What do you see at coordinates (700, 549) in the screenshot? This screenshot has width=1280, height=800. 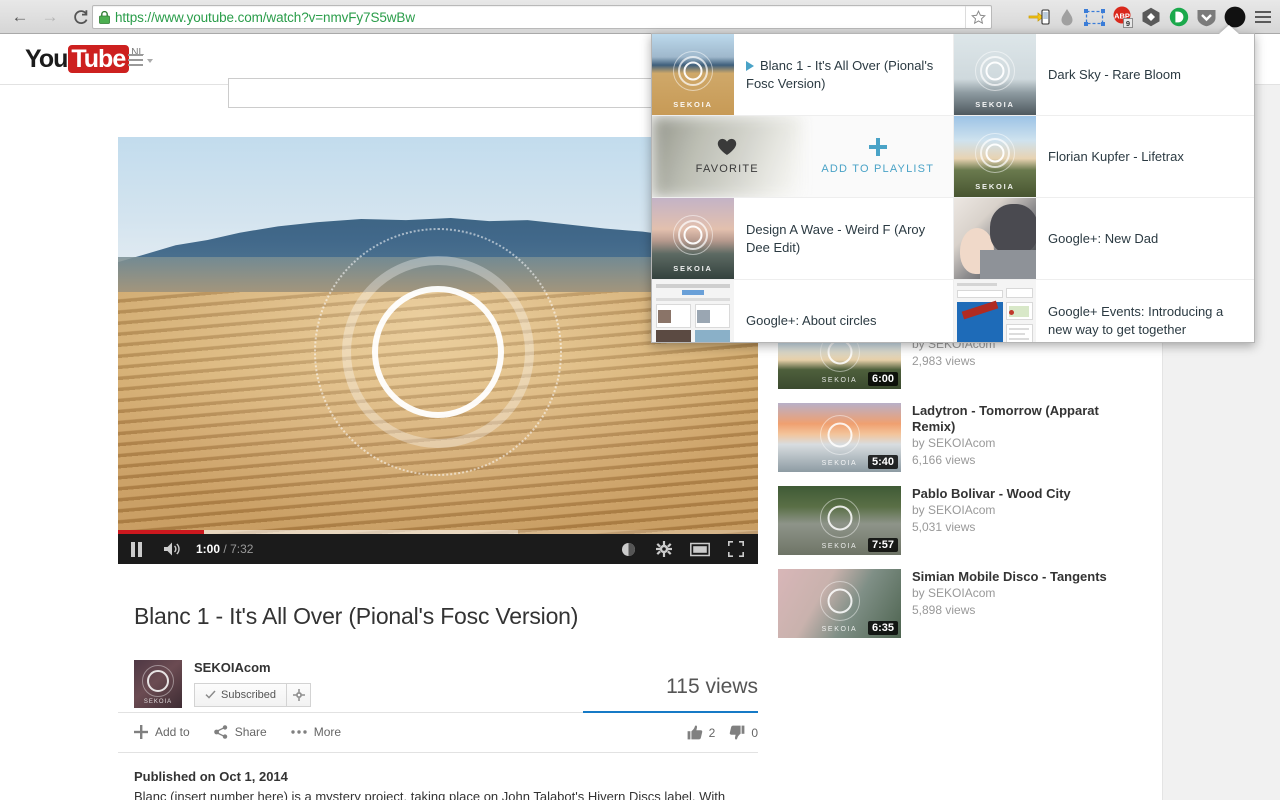 I see `theater-mode-icon` at bounding box center [700, 549].